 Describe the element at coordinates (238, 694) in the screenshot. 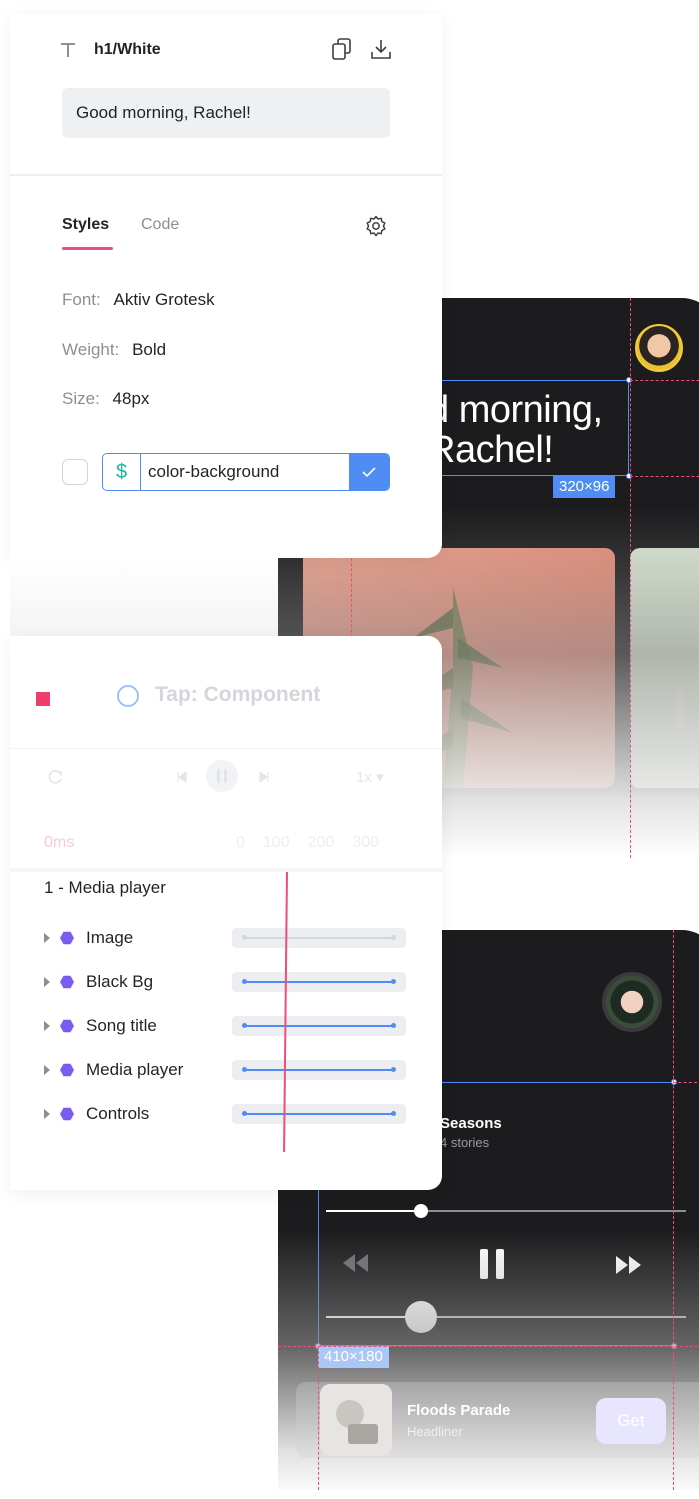

I see `trigger-title: Tap: Component` at that location.